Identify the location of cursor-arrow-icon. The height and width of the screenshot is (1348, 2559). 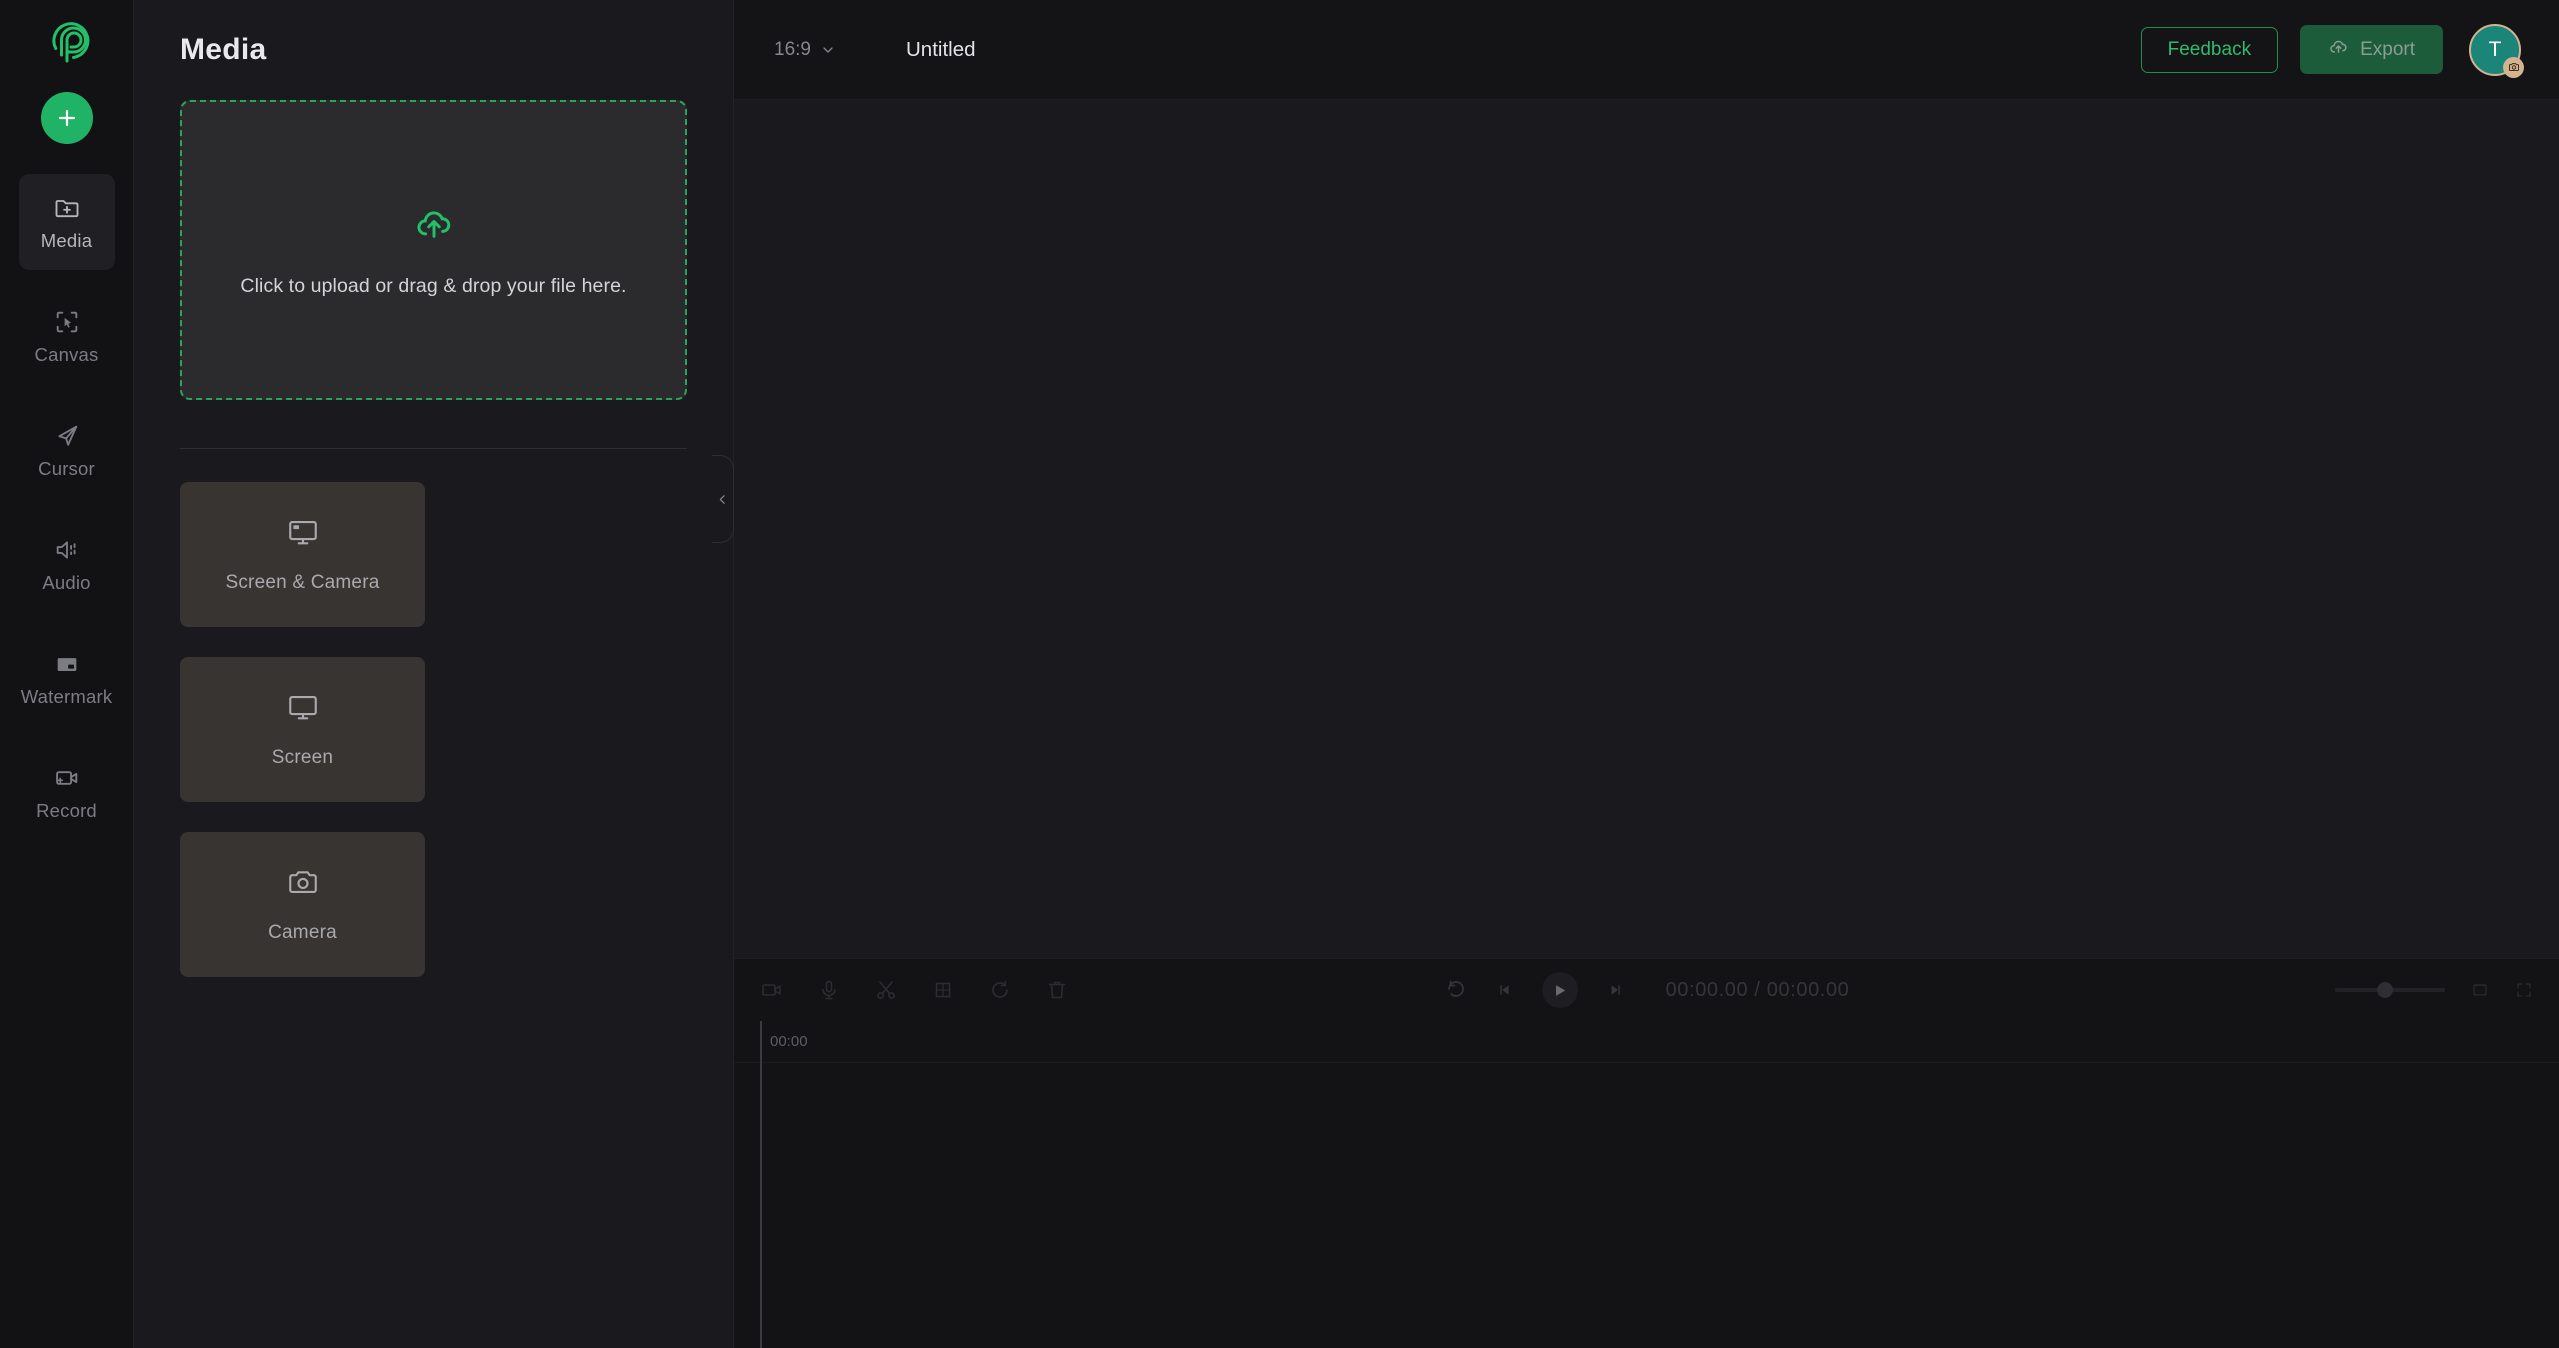
(67, 436).